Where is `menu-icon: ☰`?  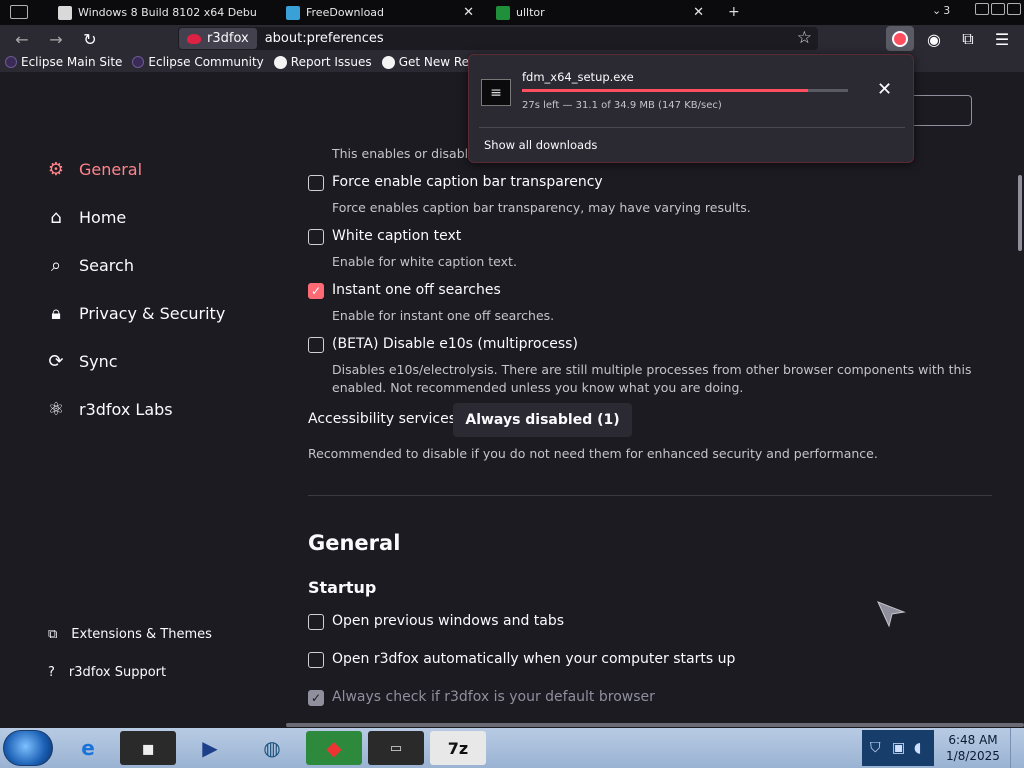 menu-icon: ☰ is located at coordinates (1002, 39).